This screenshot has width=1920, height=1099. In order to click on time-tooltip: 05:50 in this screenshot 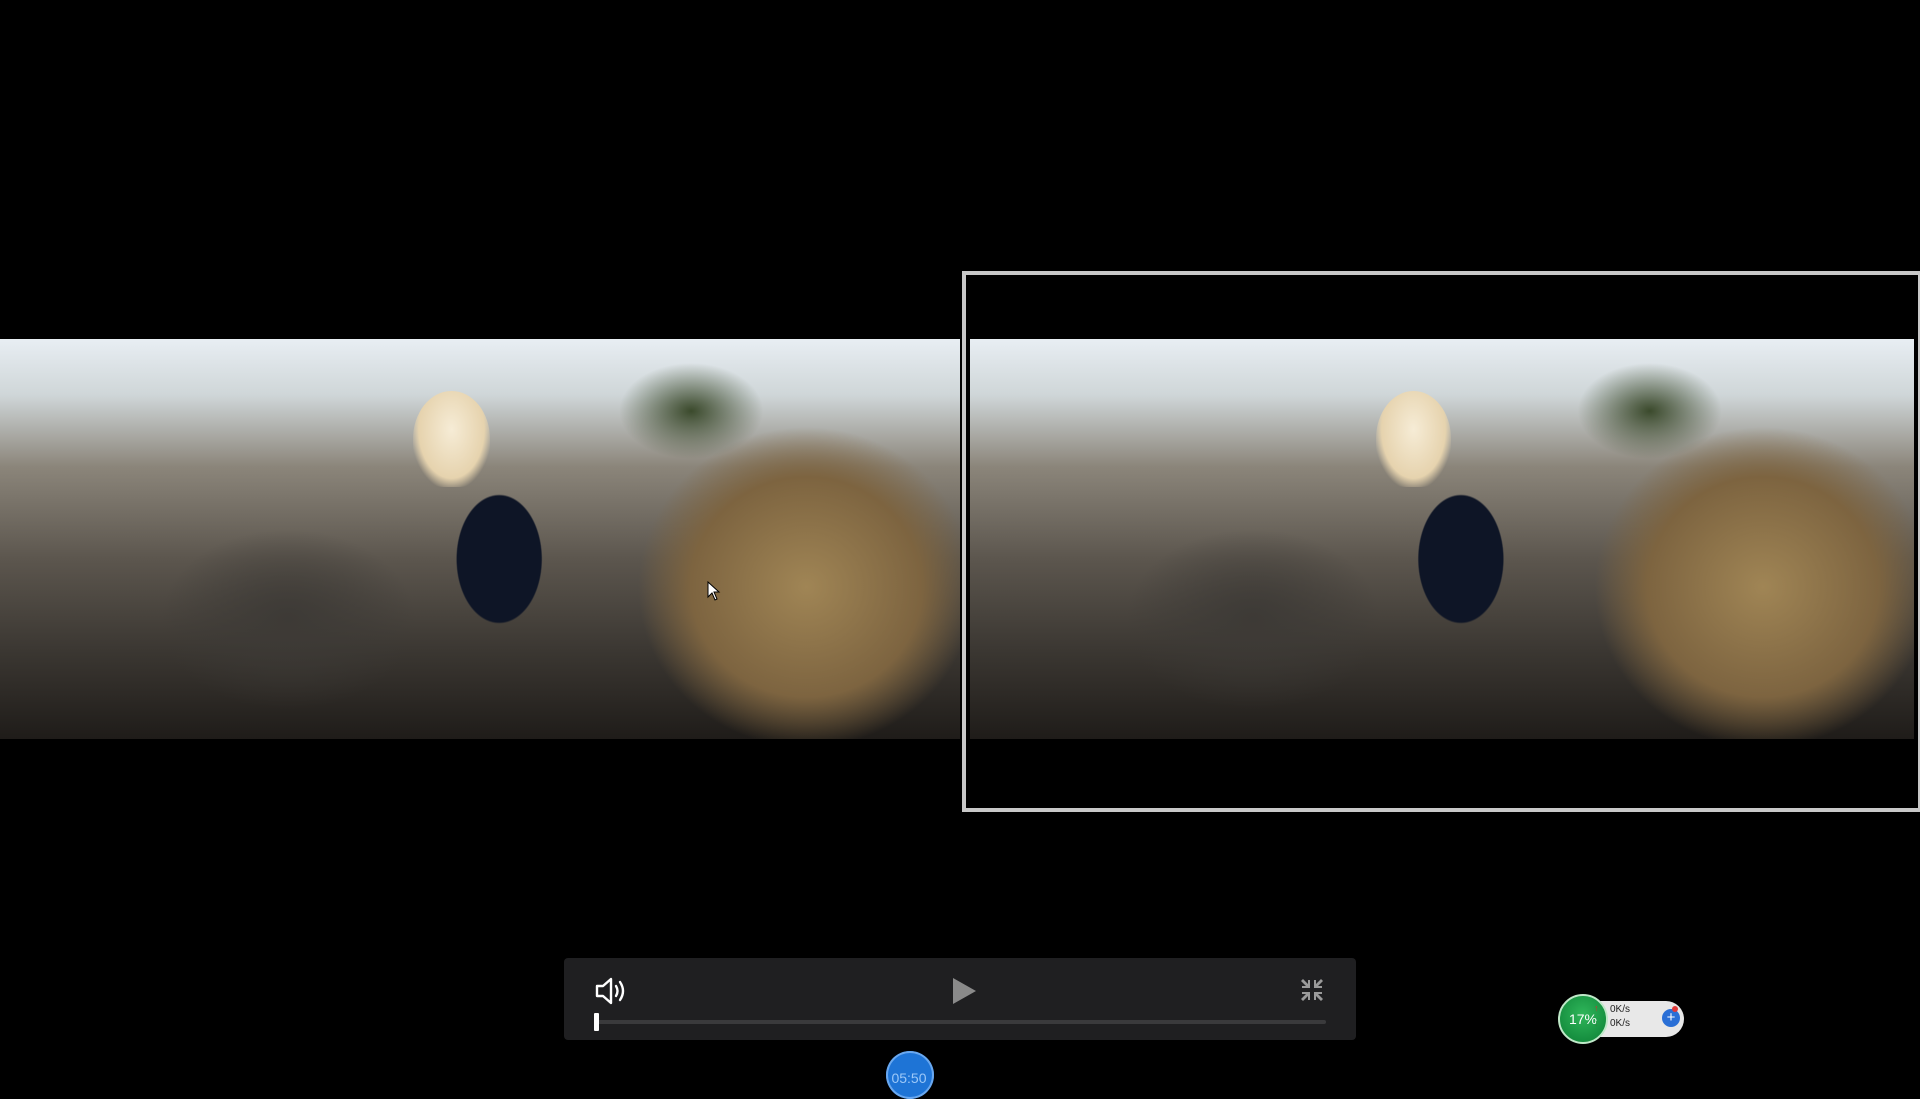, I will do `click(910, 1075)`.